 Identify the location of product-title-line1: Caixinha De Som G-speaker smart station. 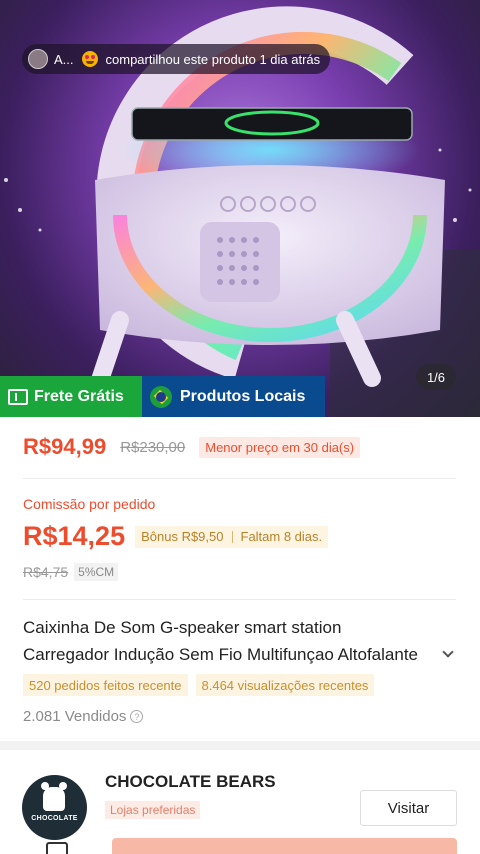
(182, 627).